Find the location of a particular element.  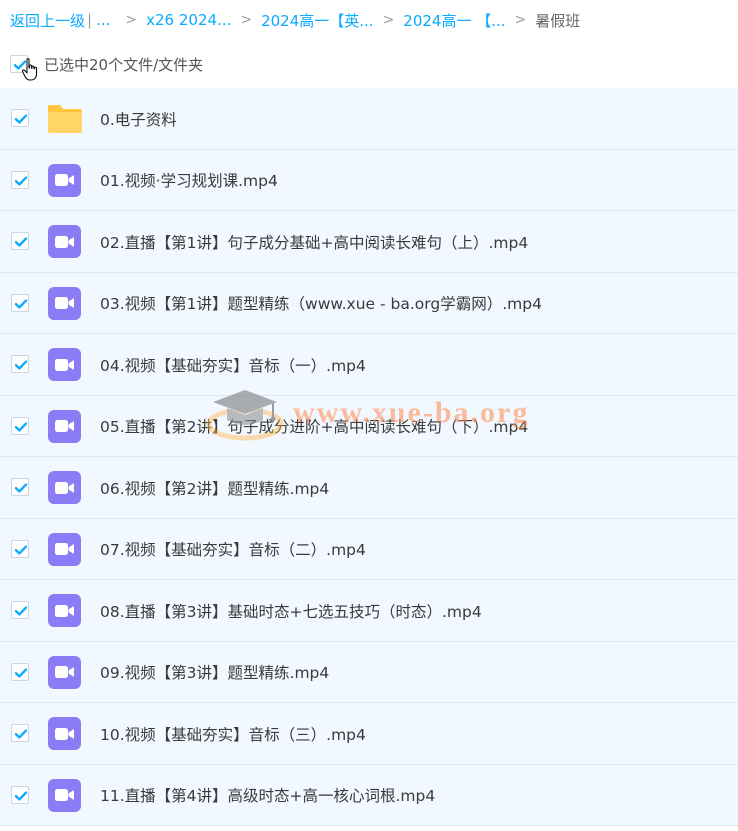

file-name: 06.视频【第2讲】题型精练.mp4 is located at coordinates (214, 488).